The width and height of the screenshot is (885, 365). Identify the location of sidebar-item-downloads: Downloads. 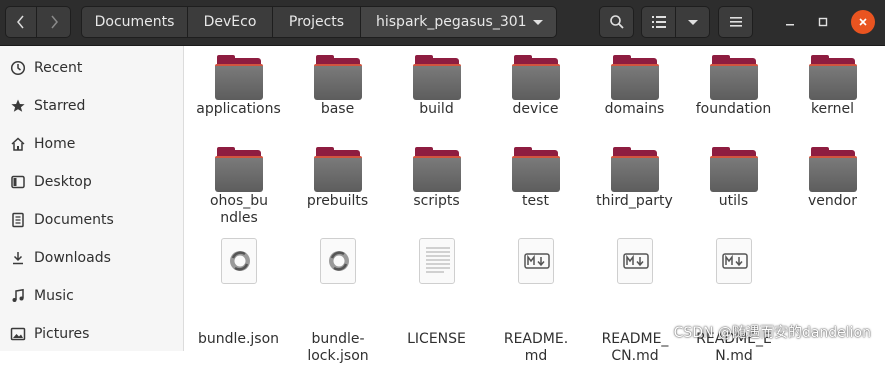
(91, 258).